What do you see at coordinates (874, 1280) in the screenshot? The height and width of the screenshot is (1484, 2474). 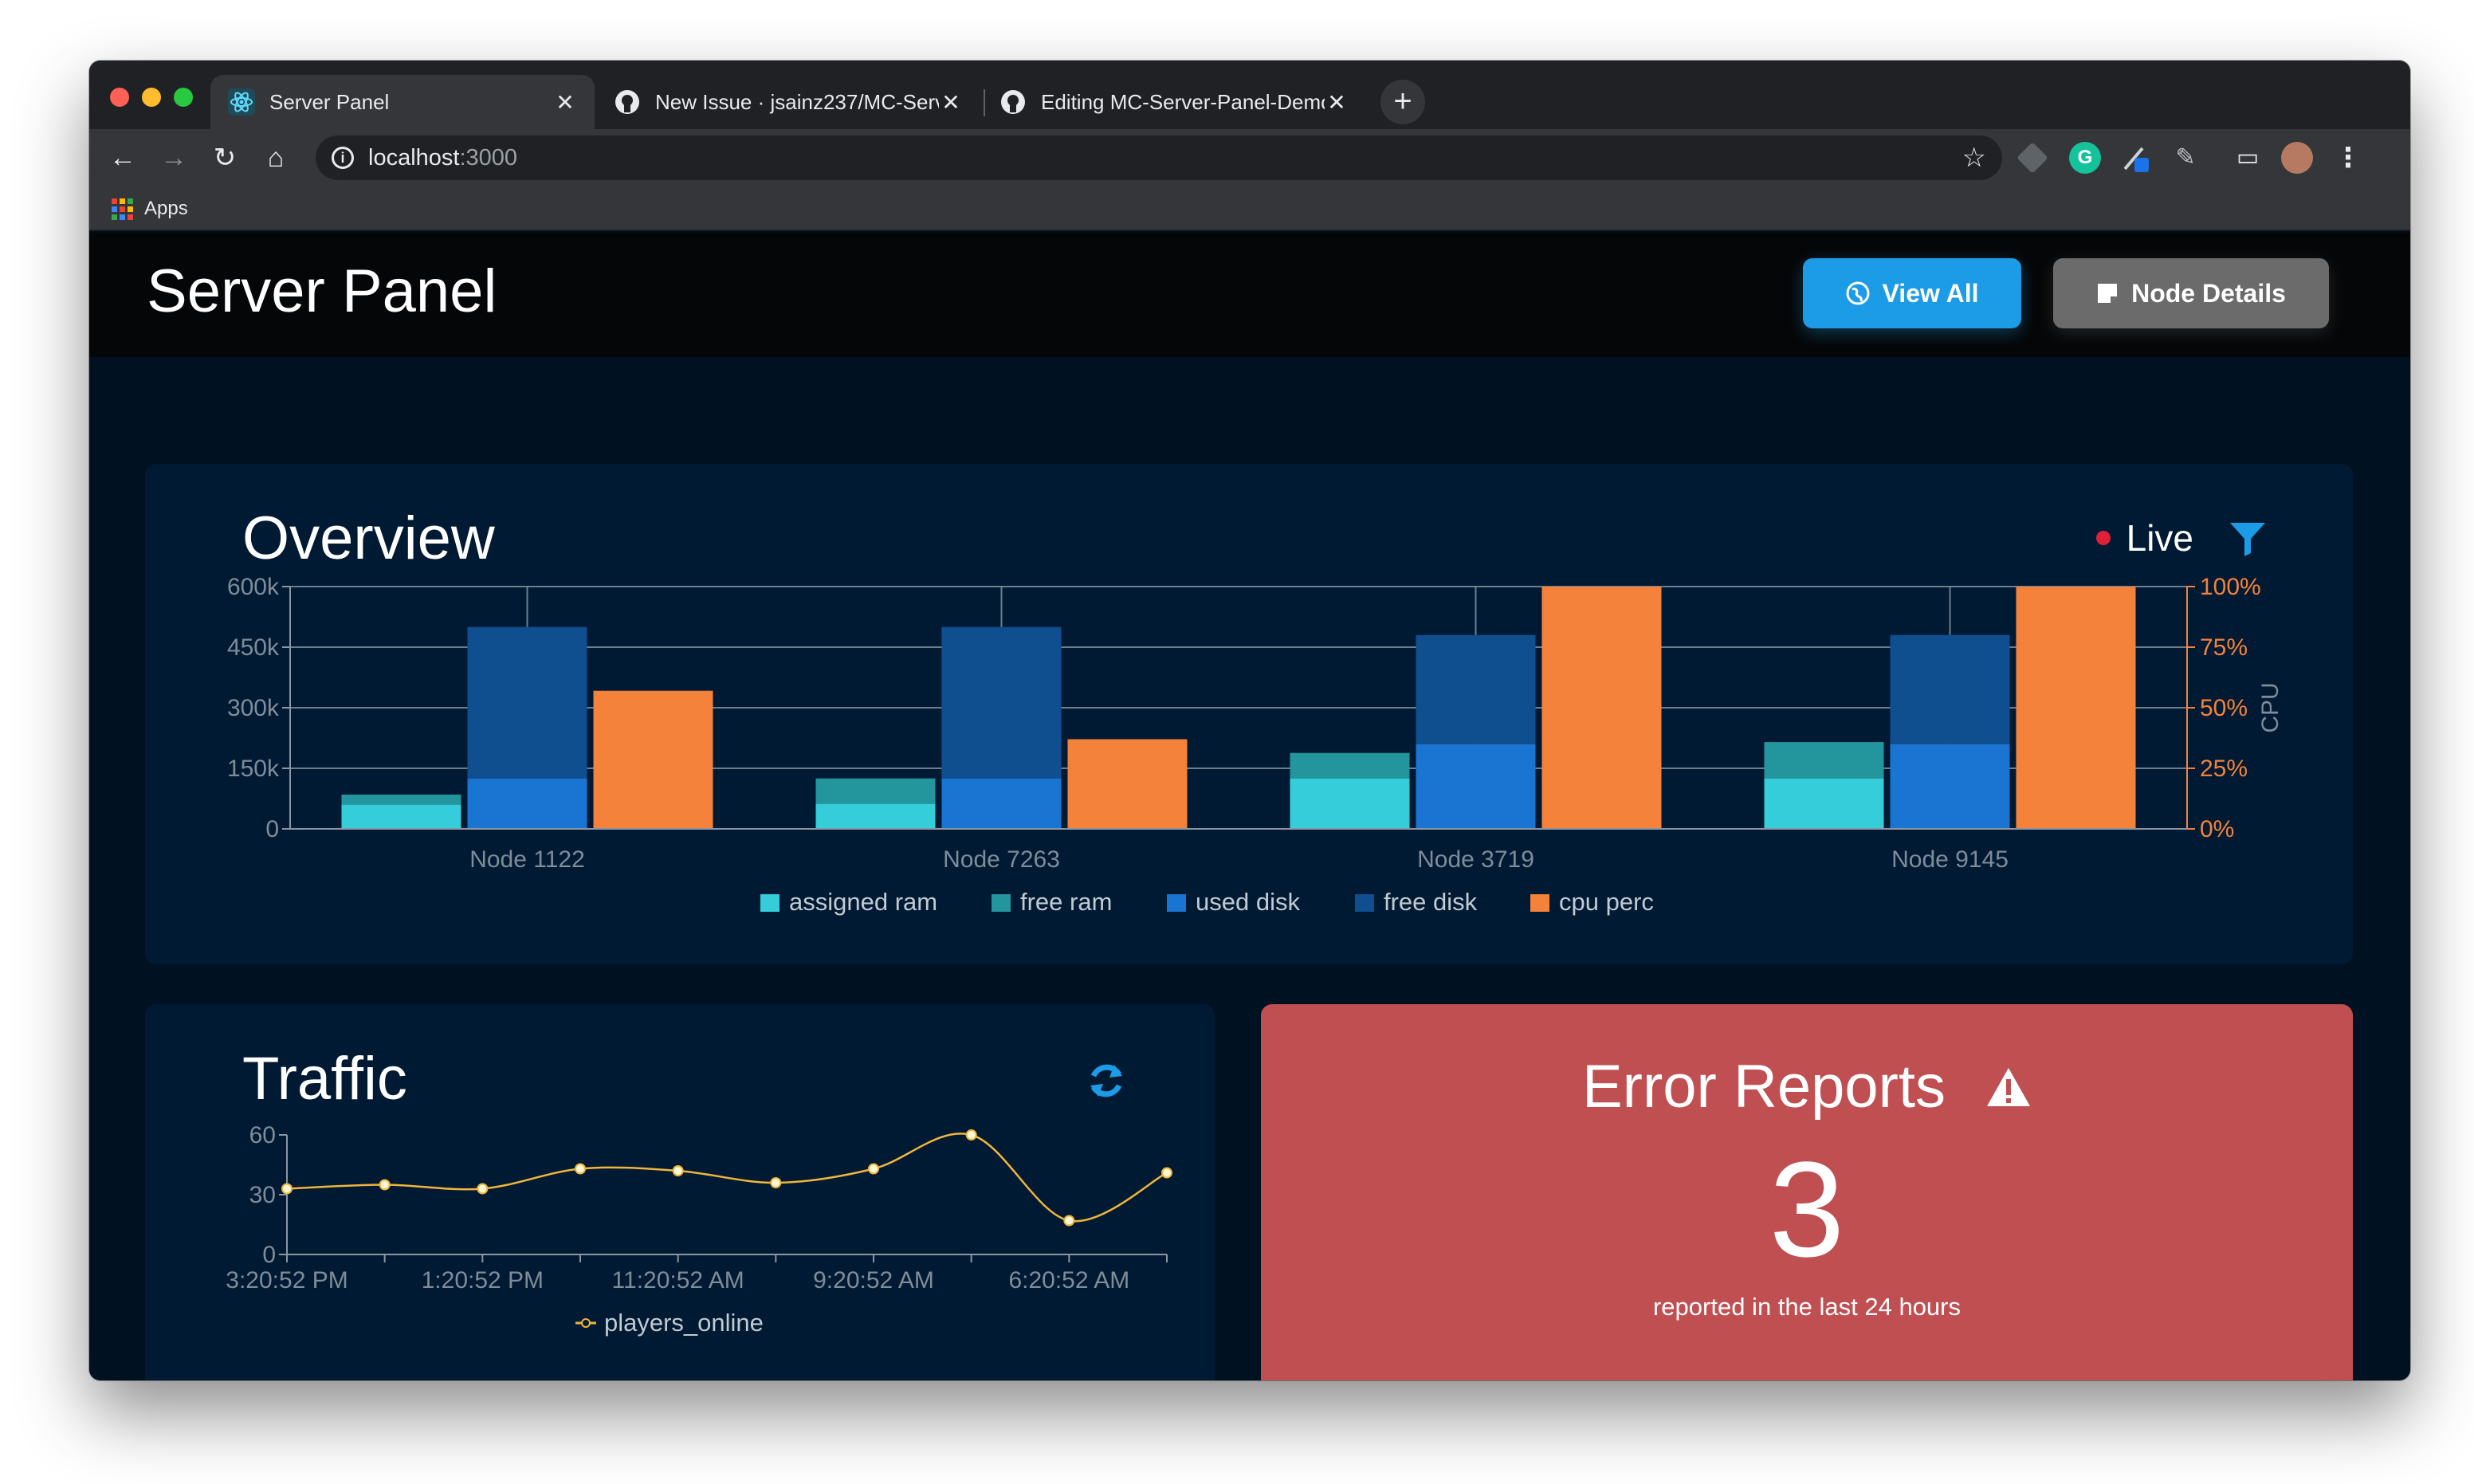 I see `x-tick-label: 9:20:52 AM` at bounding box center [874, 1280].